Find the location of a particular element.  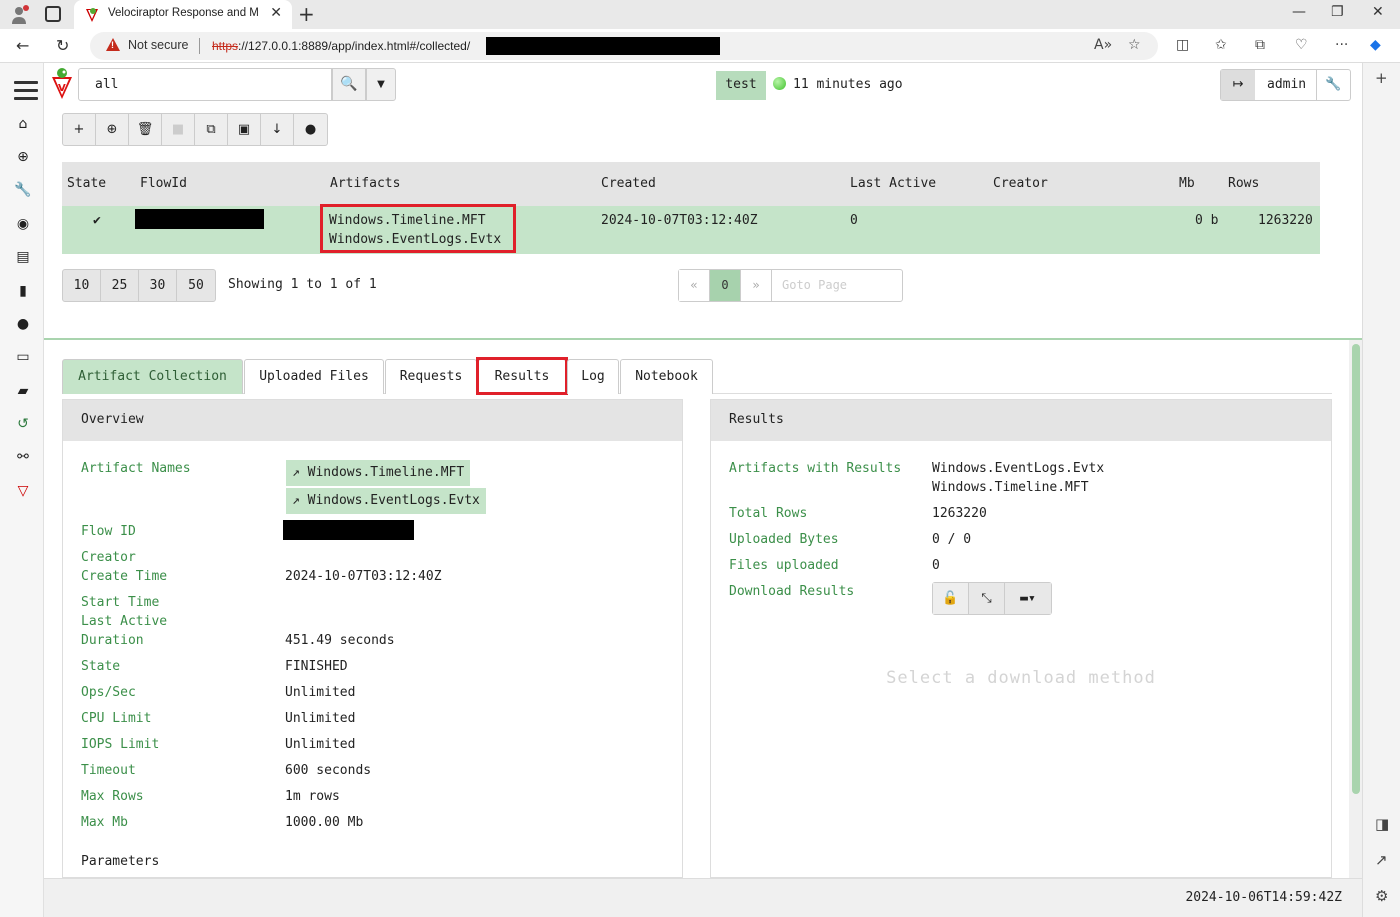

current-page-button: 0 is located at coordinates (725, 285).